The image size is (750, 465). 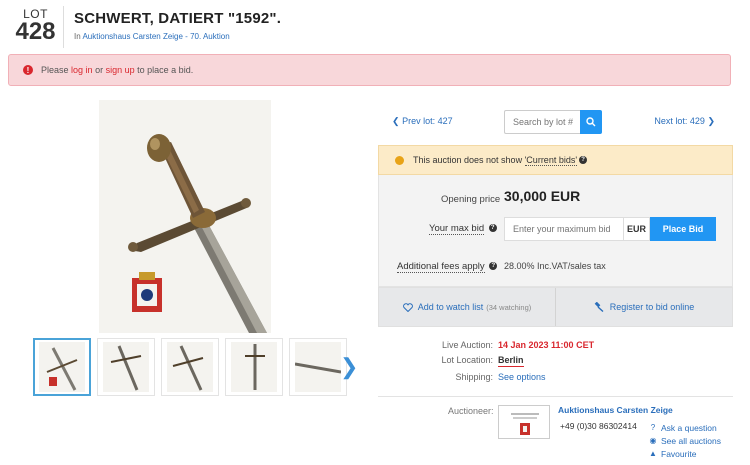 I want to click on live-auction-row: Live Auction: 14 Jan 2023 11:00 CET, so click(x=555, y=347).